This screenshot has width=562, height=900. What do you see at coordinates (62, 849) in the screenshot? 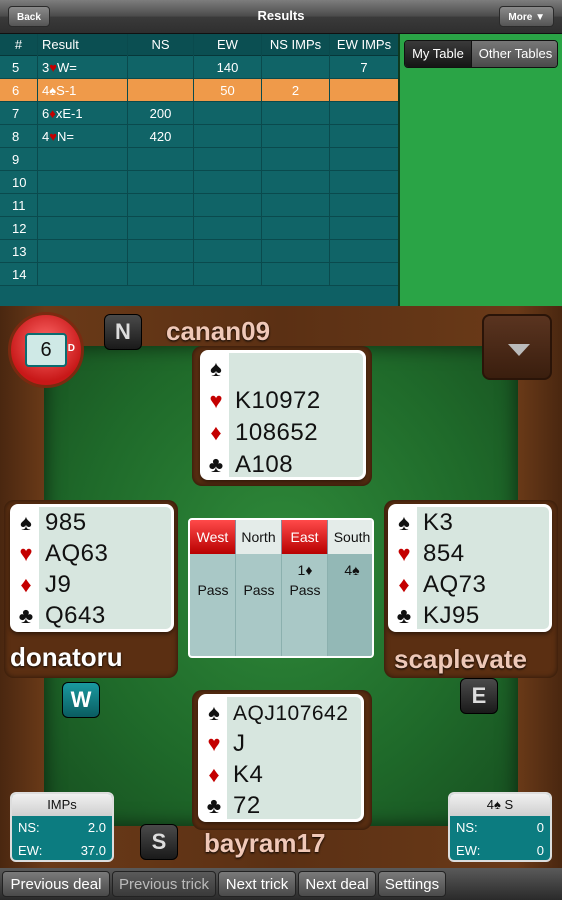
I see `imps-ew-row: EW: 37.0` at bounding box center [62, 849].